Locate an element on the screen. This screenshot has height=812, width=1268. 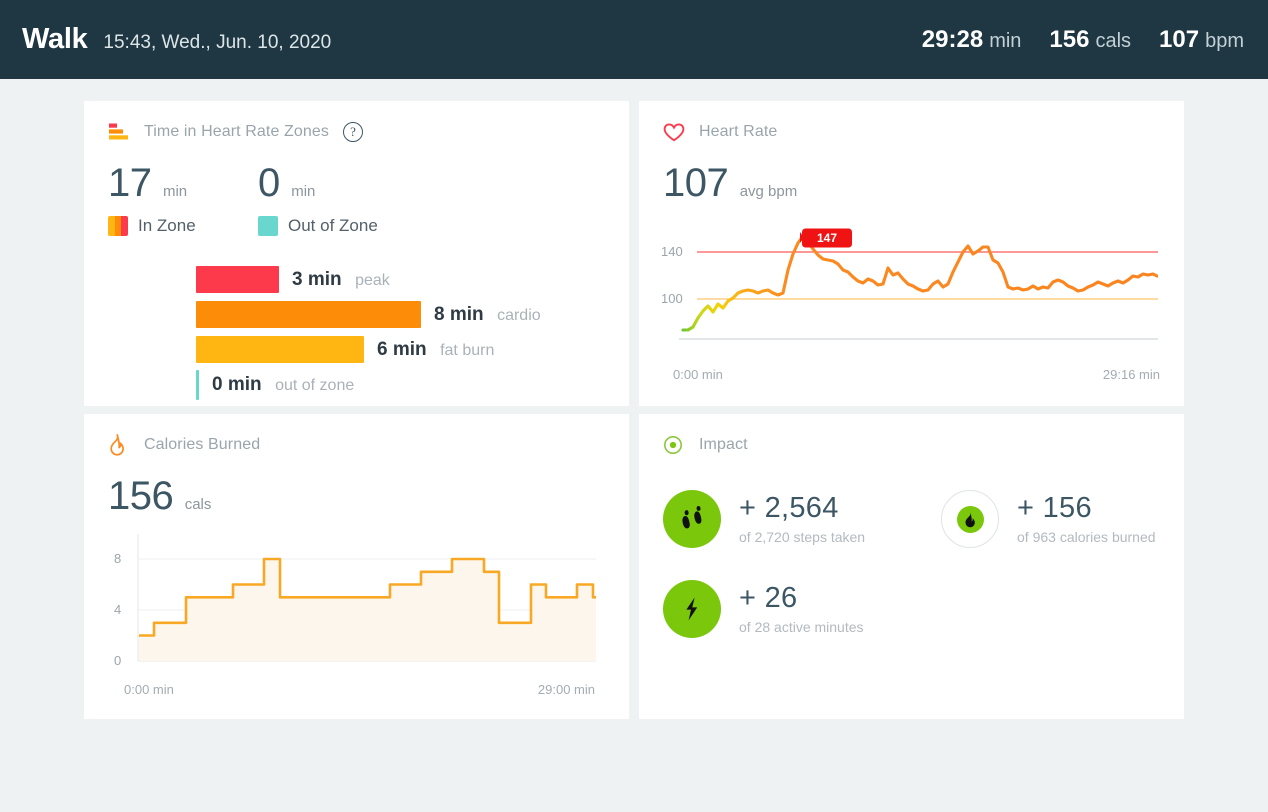
header-activity-group: Walk 15:43, Wed., Jun. 10, 2020 is located at coordinates (176, 39).